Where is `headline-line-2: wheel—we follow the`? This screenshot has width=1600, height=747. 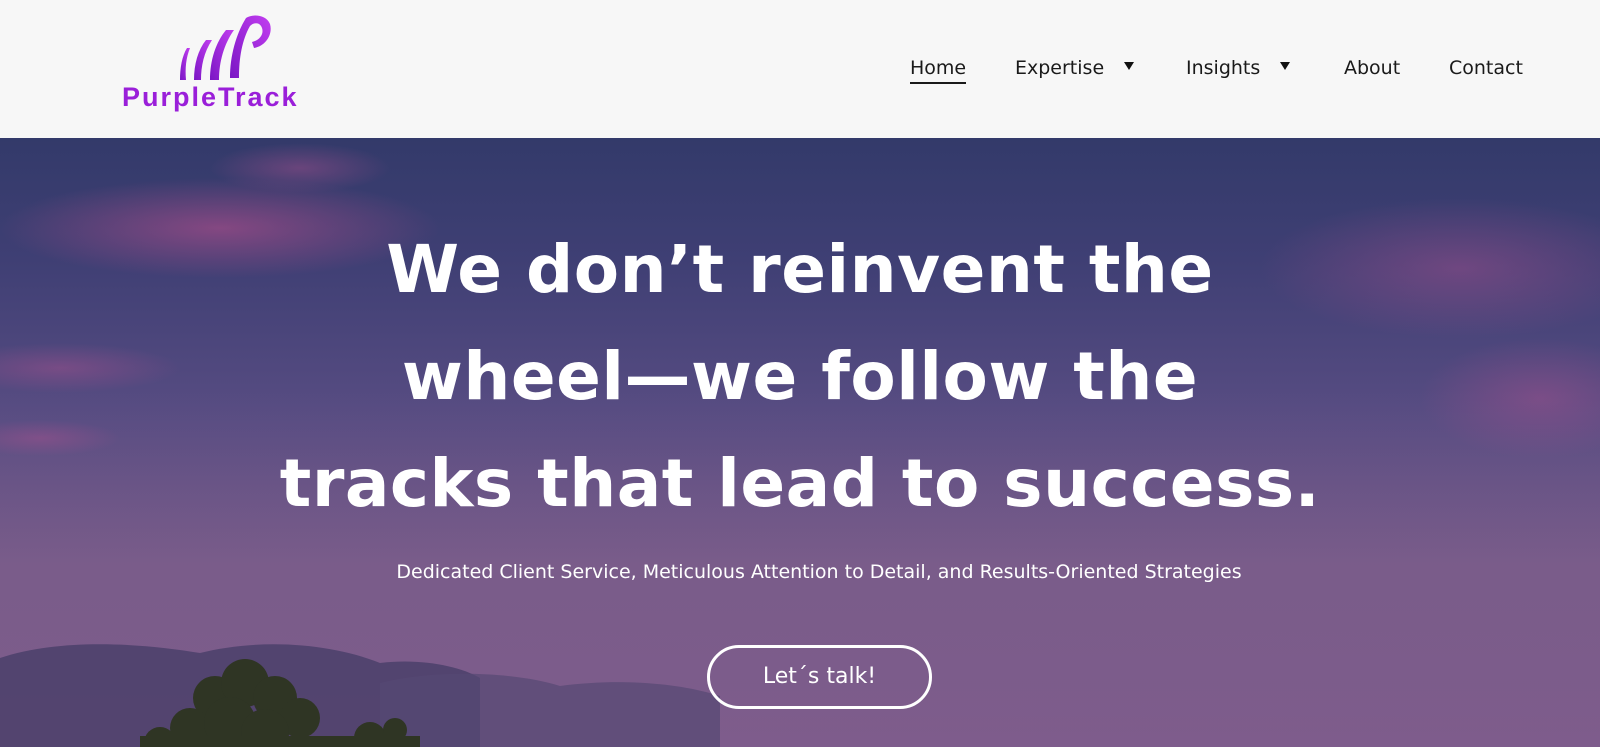
headline-line-2: wheel—we follow the is located at coordinates (800, 376).